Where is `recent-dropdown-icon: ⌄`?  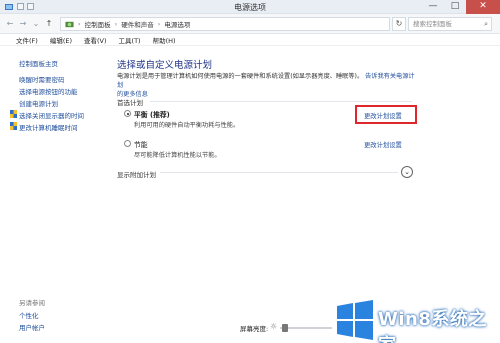 recent-dropdown-icon: ⌄ is located at coordinates (36, 24).